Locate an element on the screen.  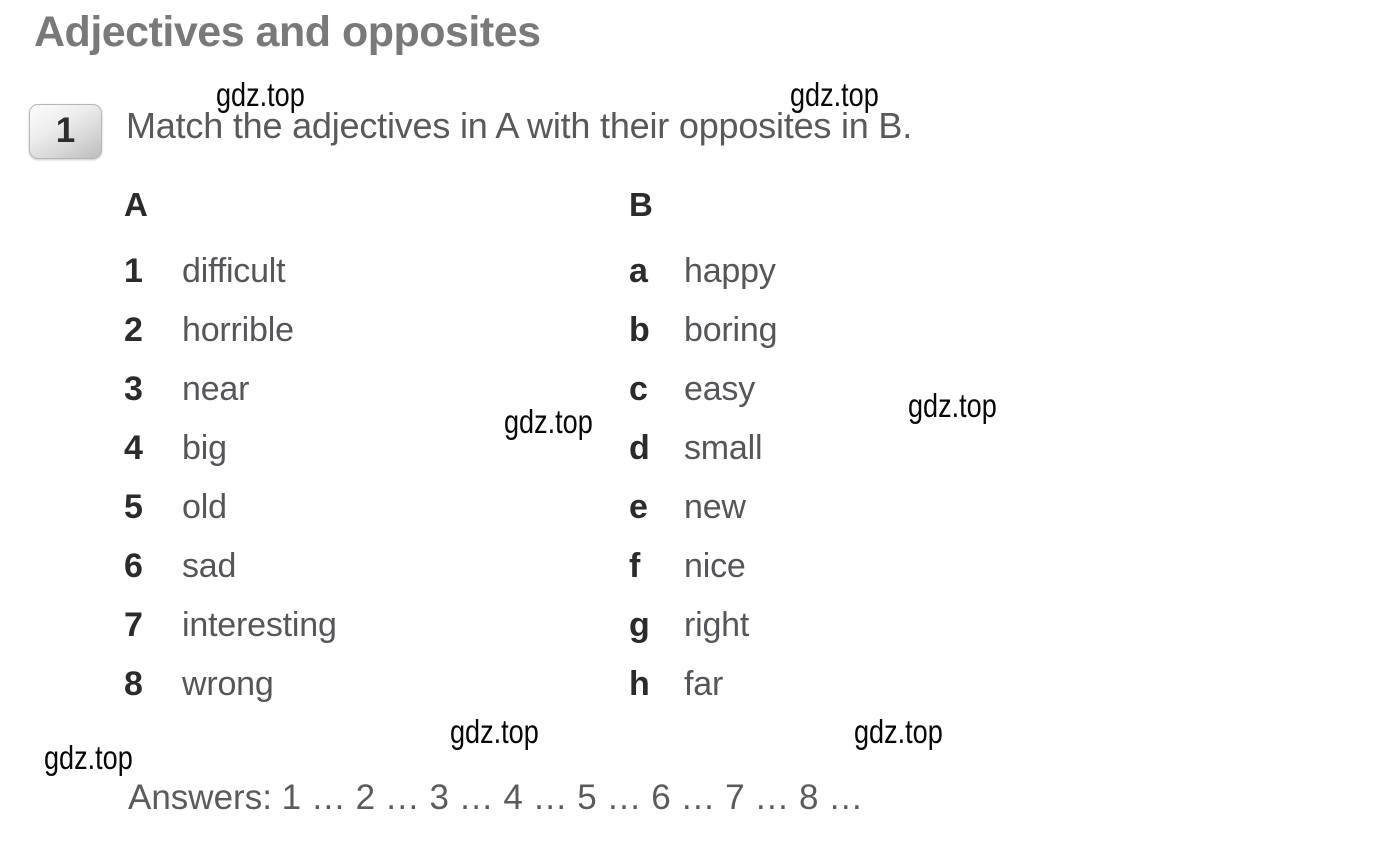
list-item: 8 wrong is located at coordinates (230, 694).